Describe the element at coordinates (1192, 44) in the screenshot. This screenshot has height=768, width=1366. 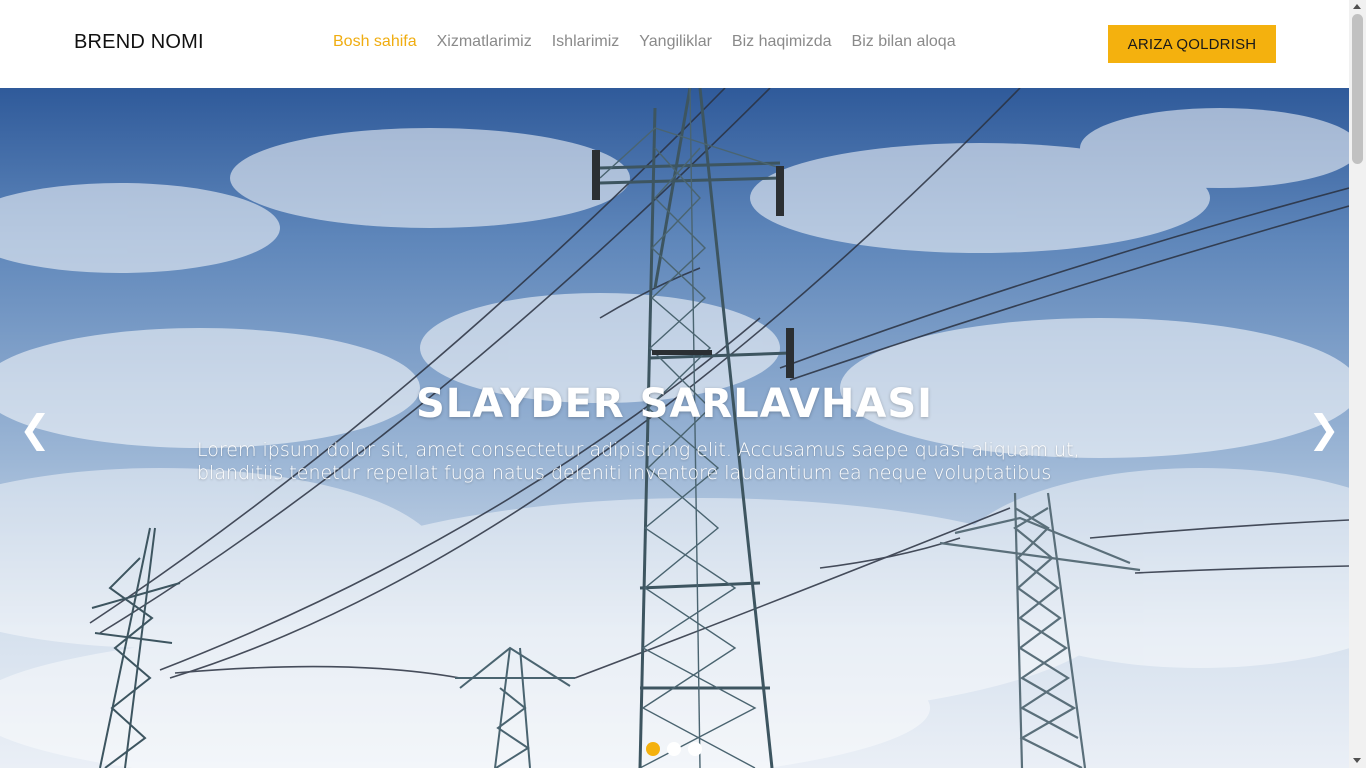
I see `apply-button: ARIZA QOLDRISH` at that location.